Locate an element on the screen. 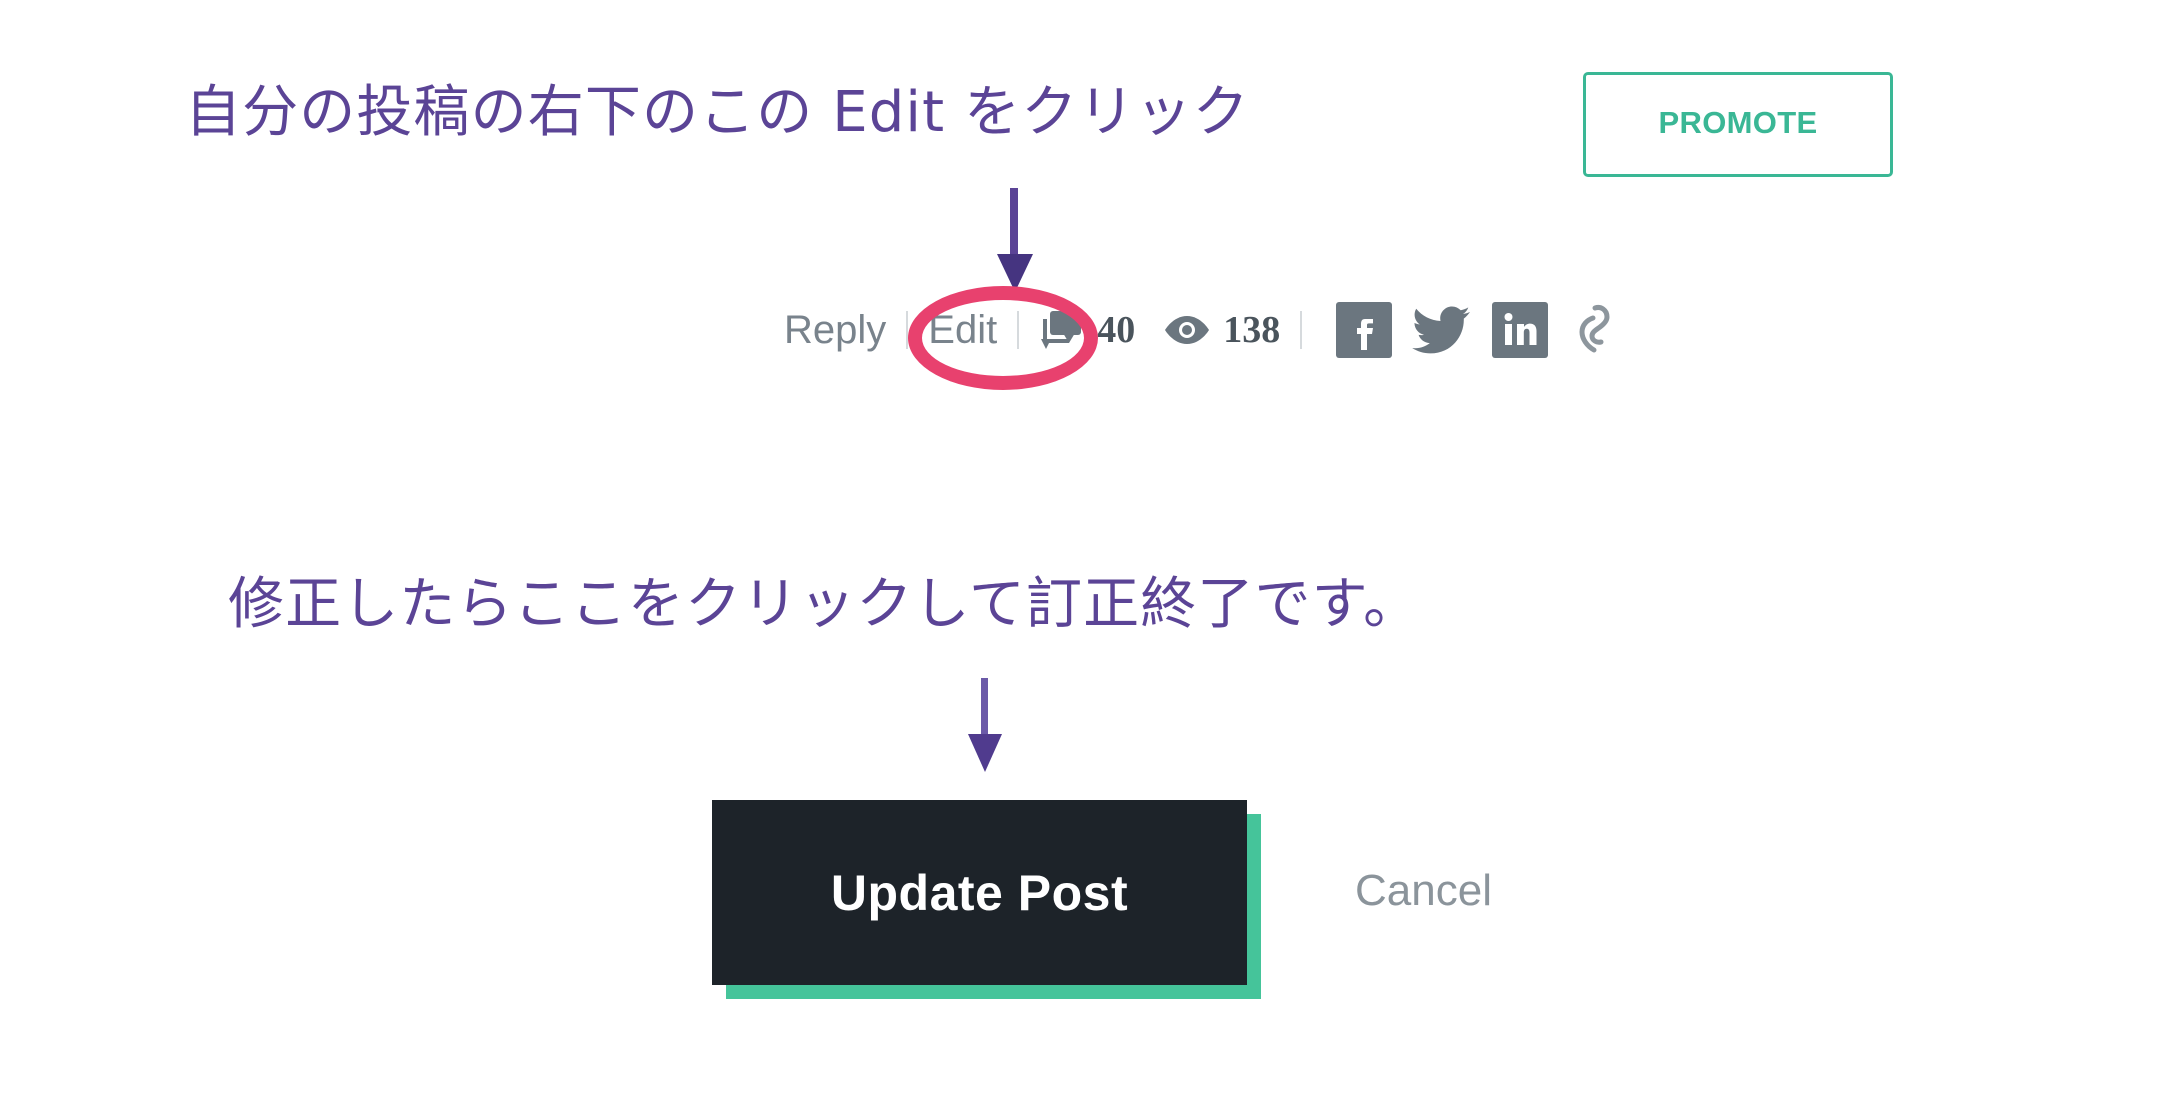 The image size is (2176, 1095). promote-button-label: PROMOTE is located at coordinates (1738, 122).